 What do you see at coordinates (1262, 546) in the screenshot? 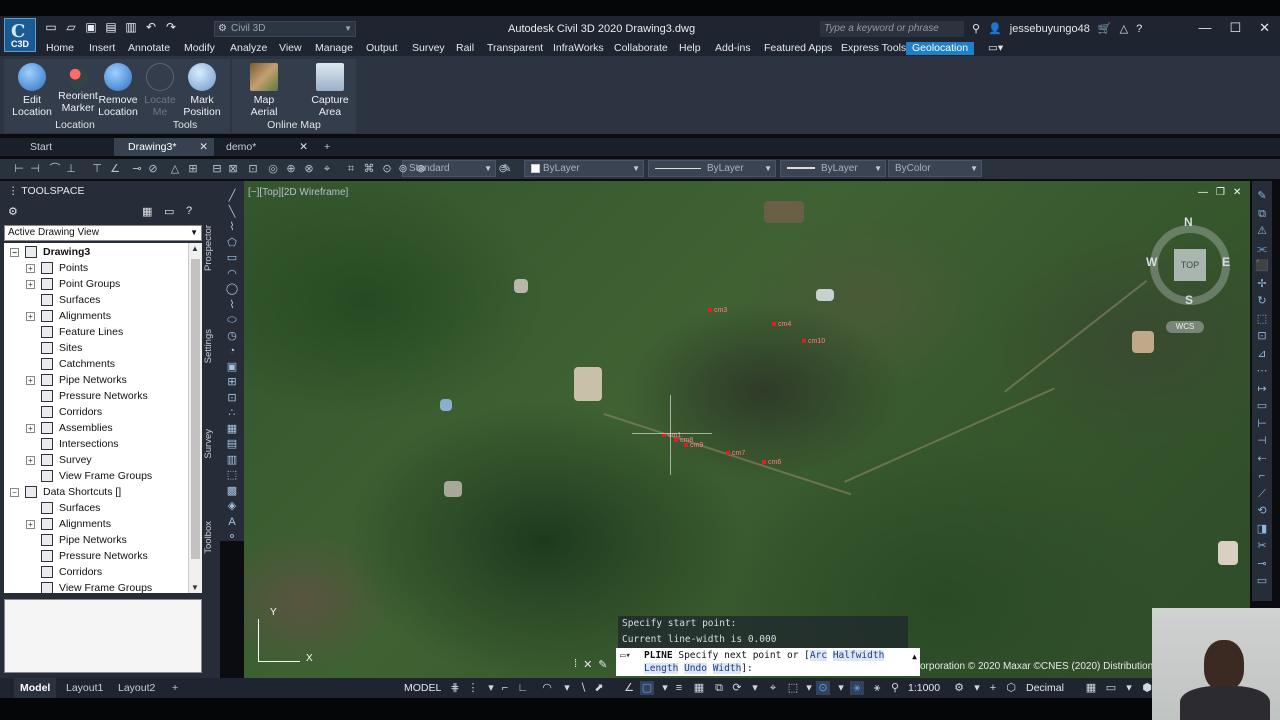
I see `cut-icon: ✂` at bounding box center [1262, 546].